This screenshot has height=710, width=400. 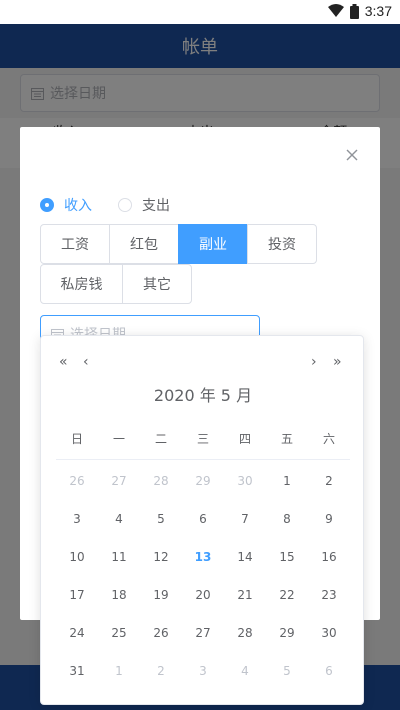 What do you see at coordinates (119, 633) in the screenshot?
I see `calendar-day: 25` at bounding box center [119, 633].